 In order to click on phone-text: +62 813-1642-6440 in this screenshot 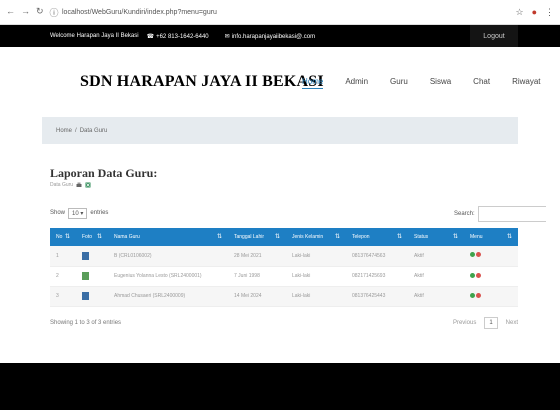, I will do `click(182, 36)`.